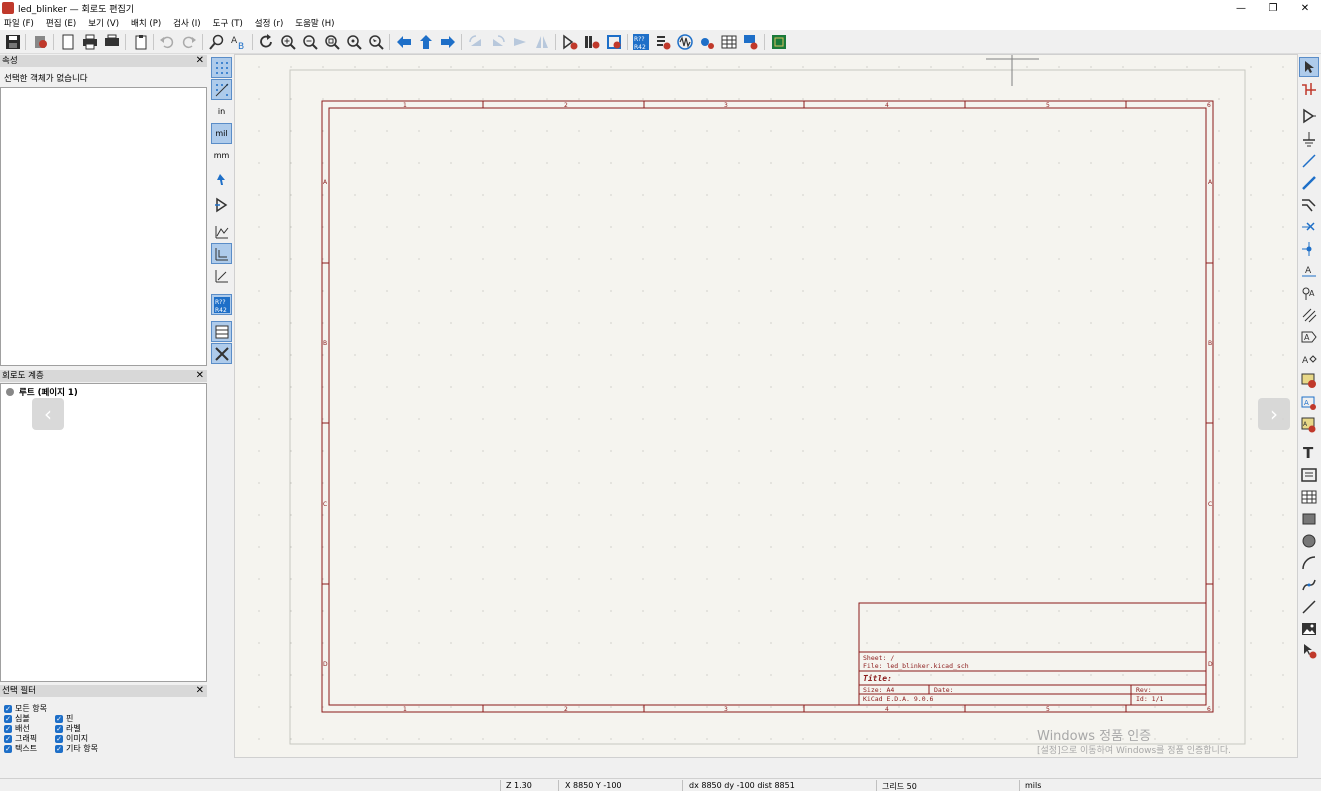 This screenshot has width=1321, height=791. What do you see at coordinates (221, 231) in the screenshot?
I see `line-mode-free-icon` at bounding box center [221, 231].